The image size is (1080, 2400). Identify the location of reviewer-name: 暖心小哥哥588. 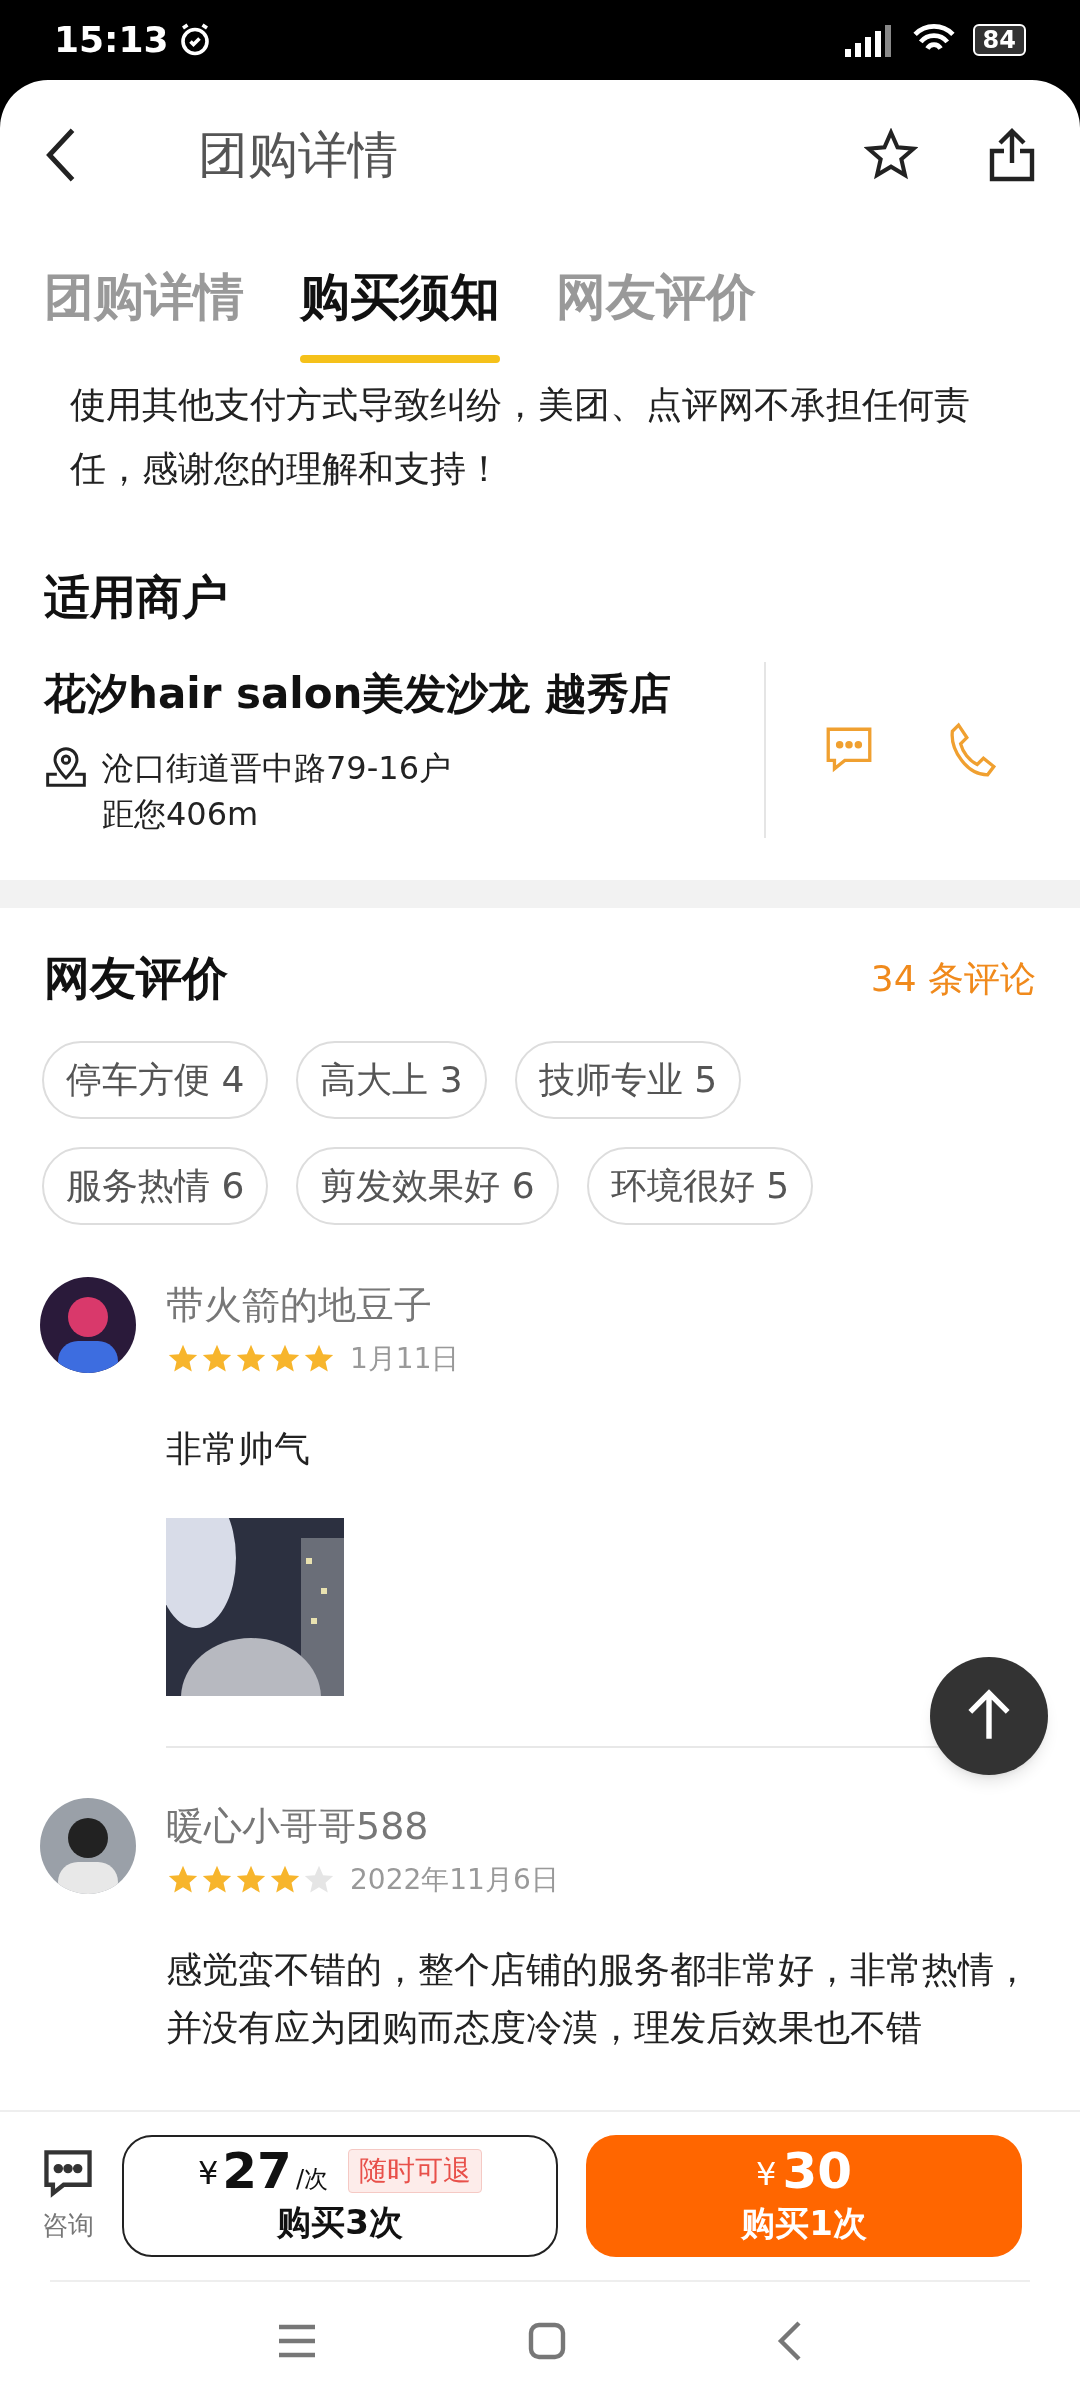
(298, 1826).